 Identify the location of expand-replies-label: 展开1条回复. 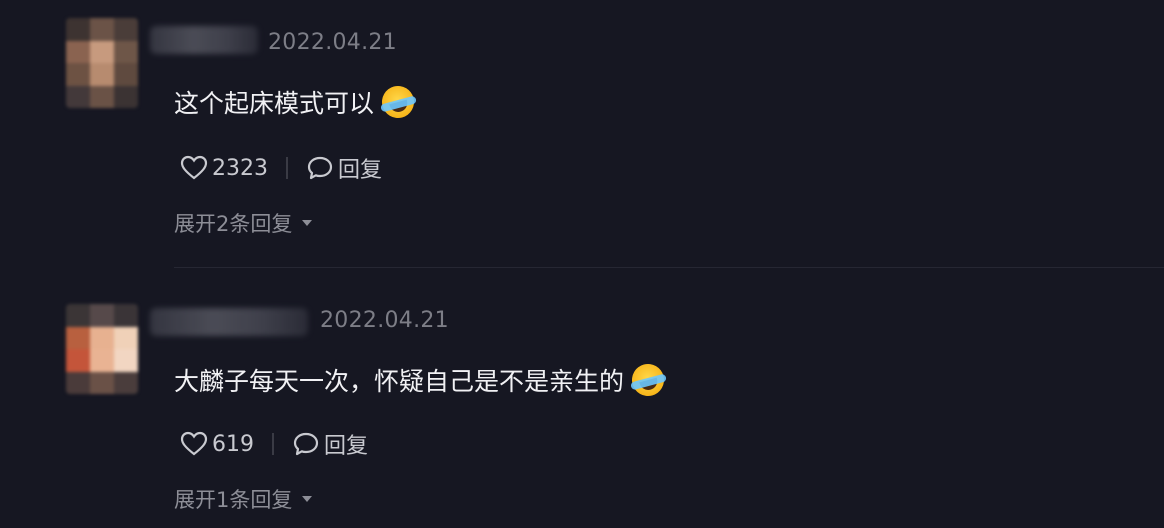
(233, 500).